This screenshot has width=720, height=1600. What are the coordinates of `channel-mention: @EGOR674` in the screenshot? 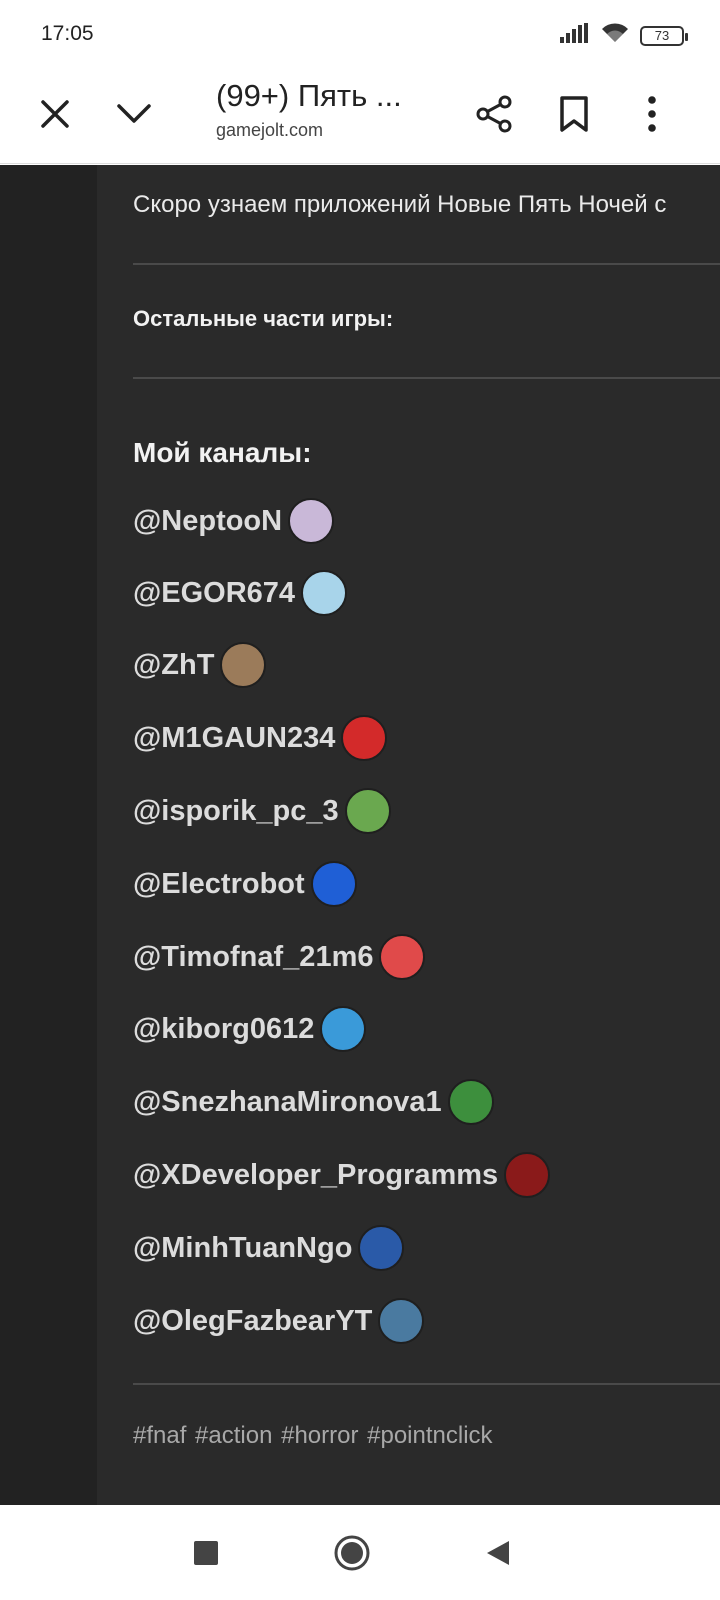 It's located at (240, 593).